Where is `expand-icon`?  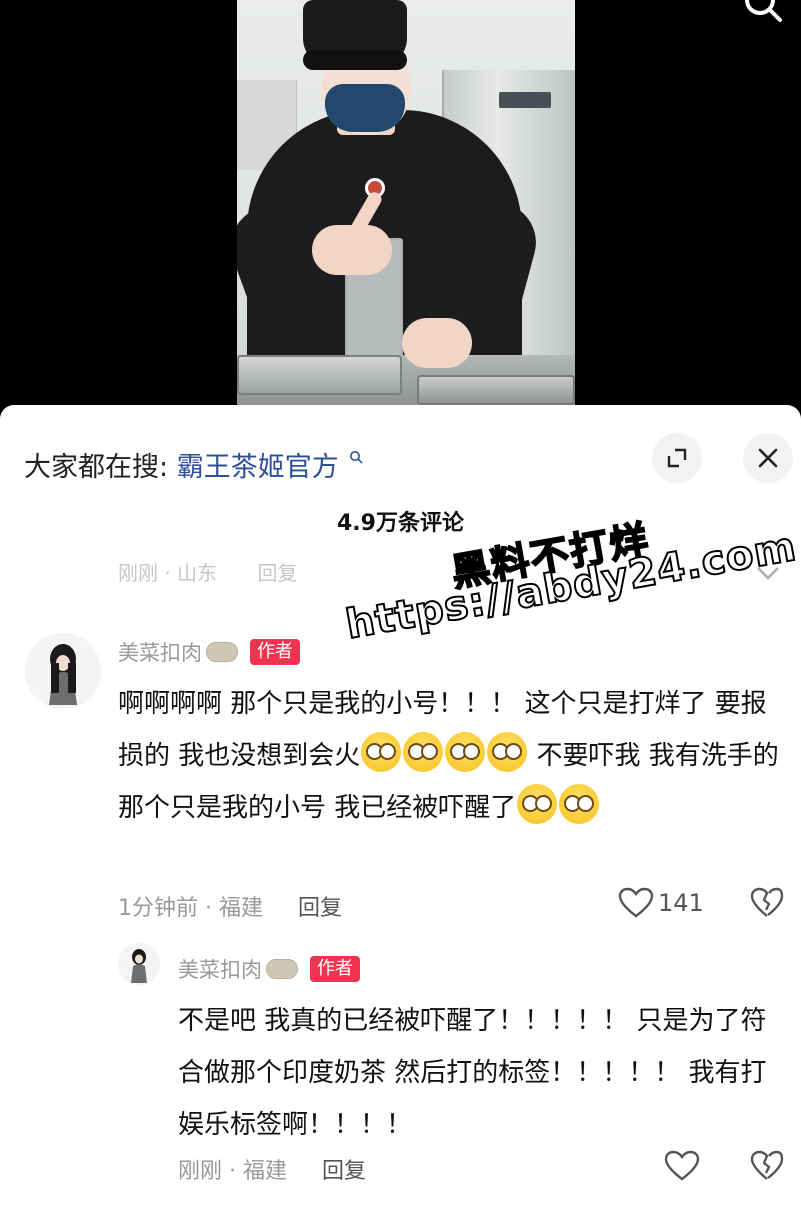
expand-icon is located at coordinates (677, 458).